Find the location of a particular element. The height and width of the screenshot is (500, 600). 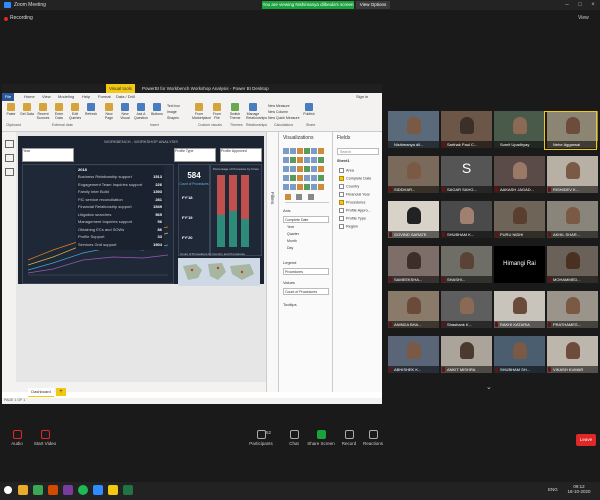

menu-modeling: Modeling is located at coordinates (66, 96).